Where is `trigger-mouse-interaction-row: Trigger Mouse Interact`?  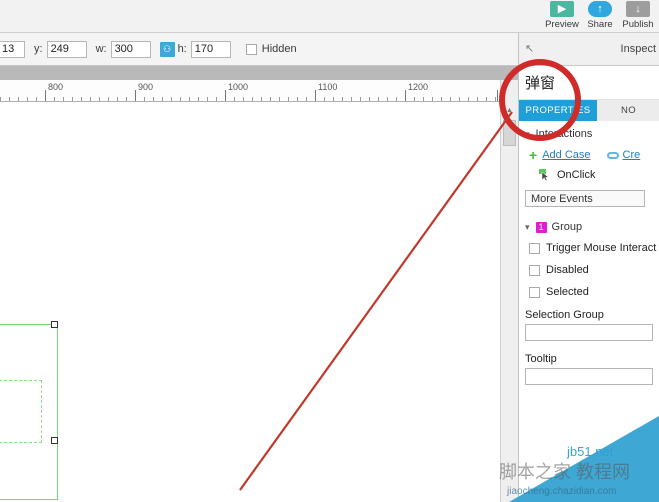
trigger-mouse-interaction-row: Trigger Mouse Interact is located at coordinates (589, 248).